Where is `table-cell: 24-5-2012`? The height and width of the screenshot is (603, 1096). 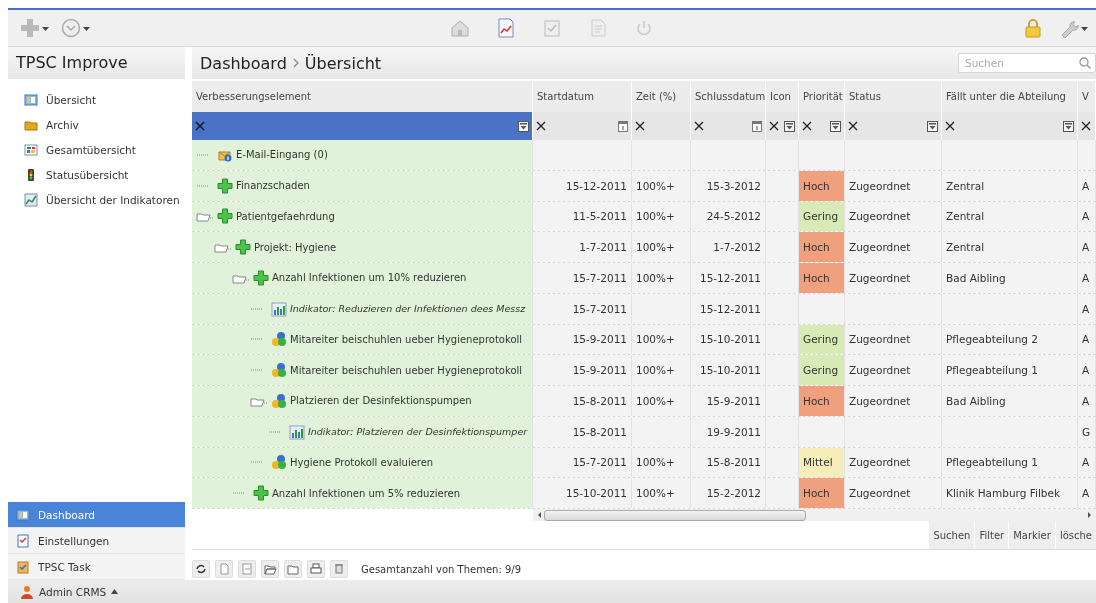
table-cell: 24-5-2012 is located at coordinates (728, 216).